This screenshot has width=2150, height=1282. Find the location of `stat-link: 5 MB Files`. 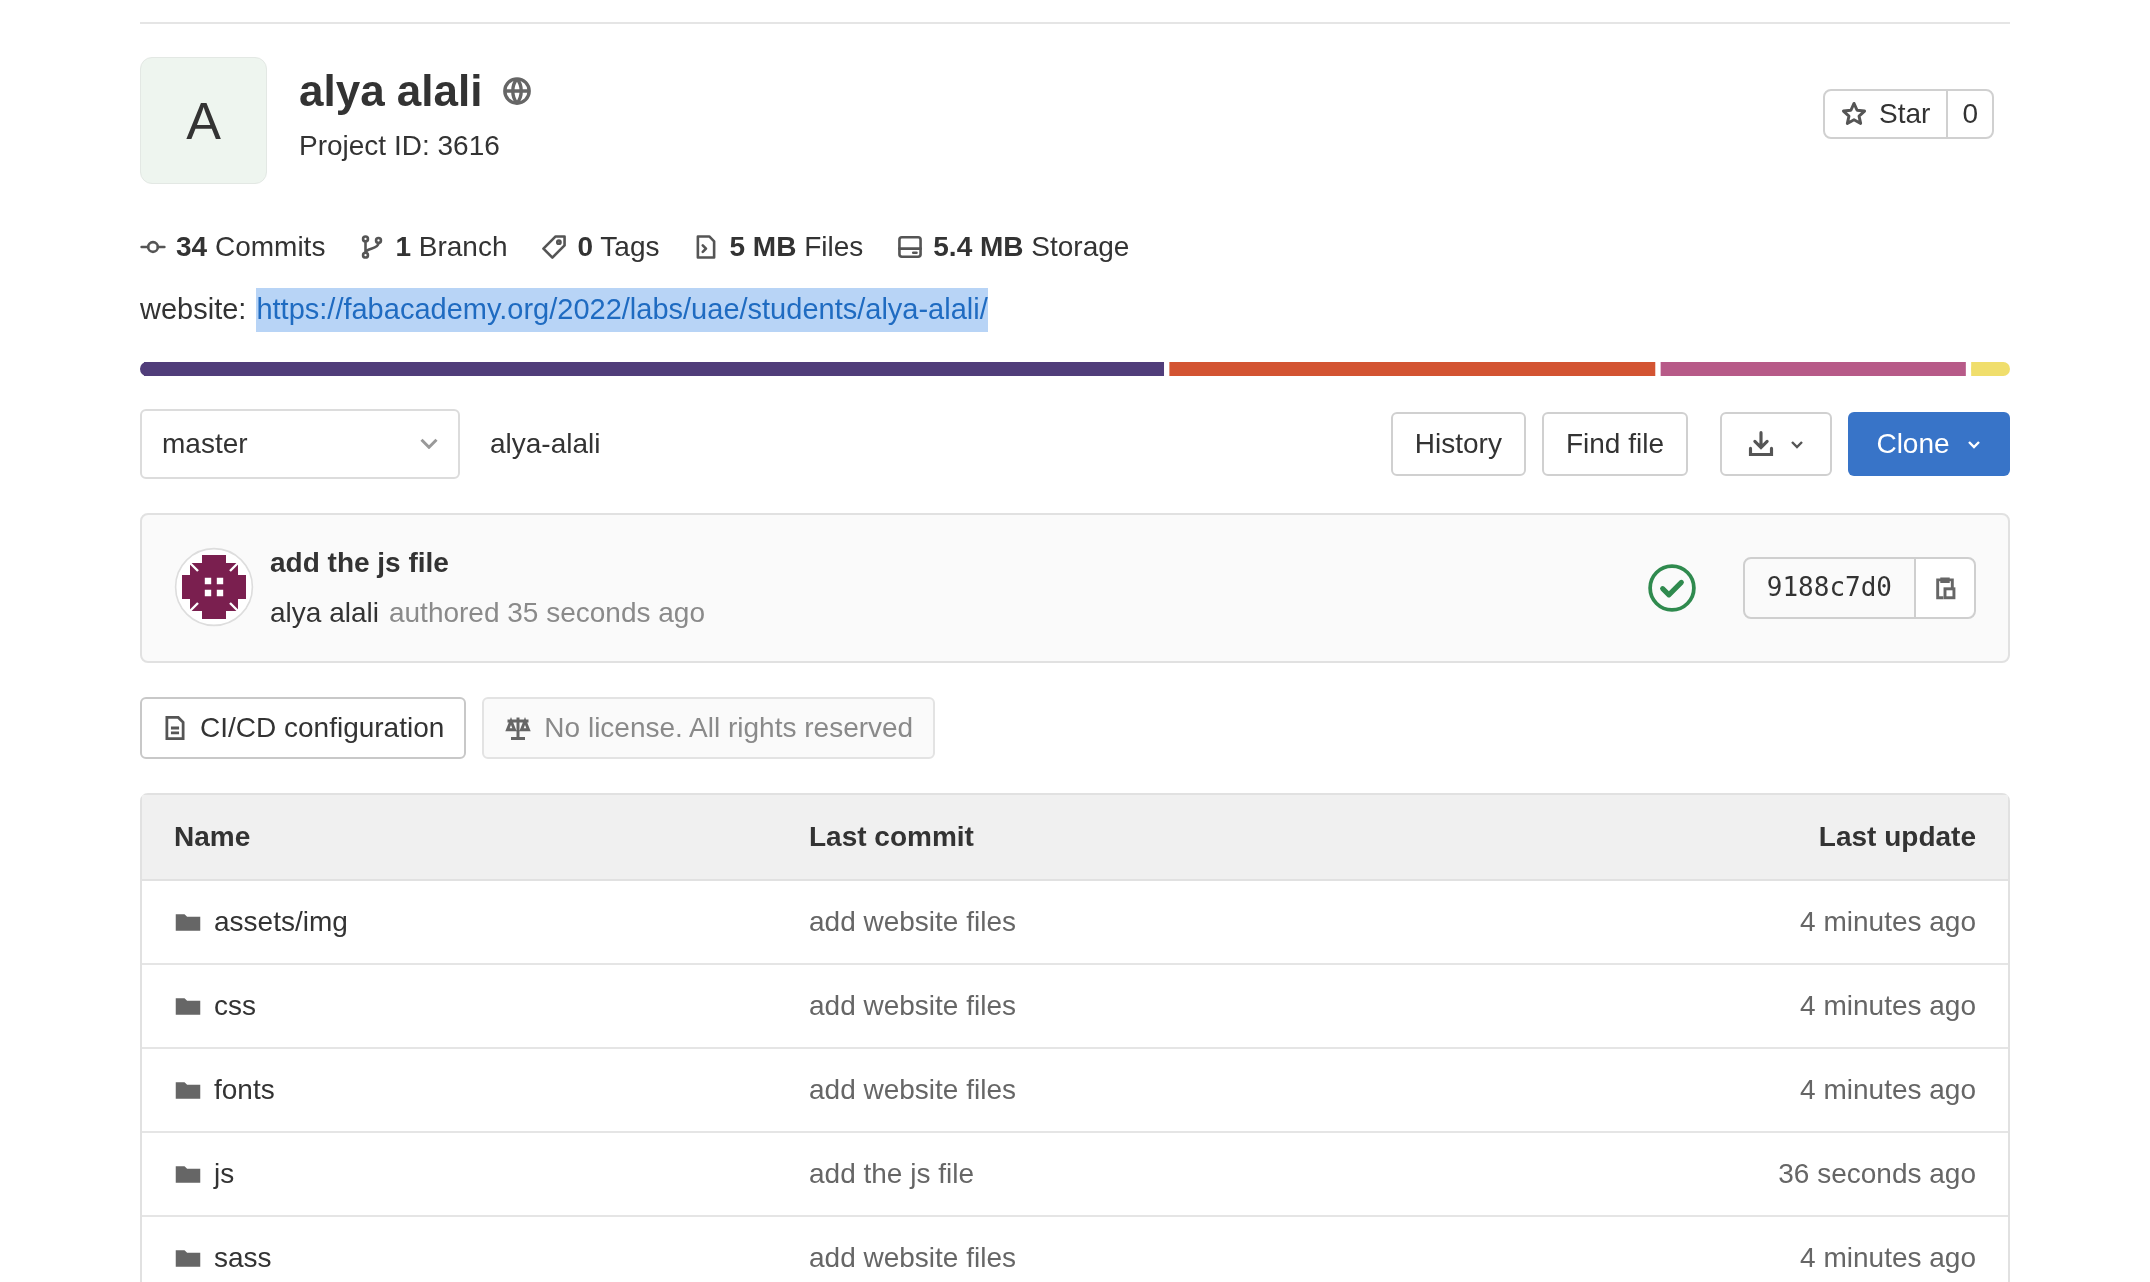

stat-link: 5 MB Files is located at coordinates (796, 247).